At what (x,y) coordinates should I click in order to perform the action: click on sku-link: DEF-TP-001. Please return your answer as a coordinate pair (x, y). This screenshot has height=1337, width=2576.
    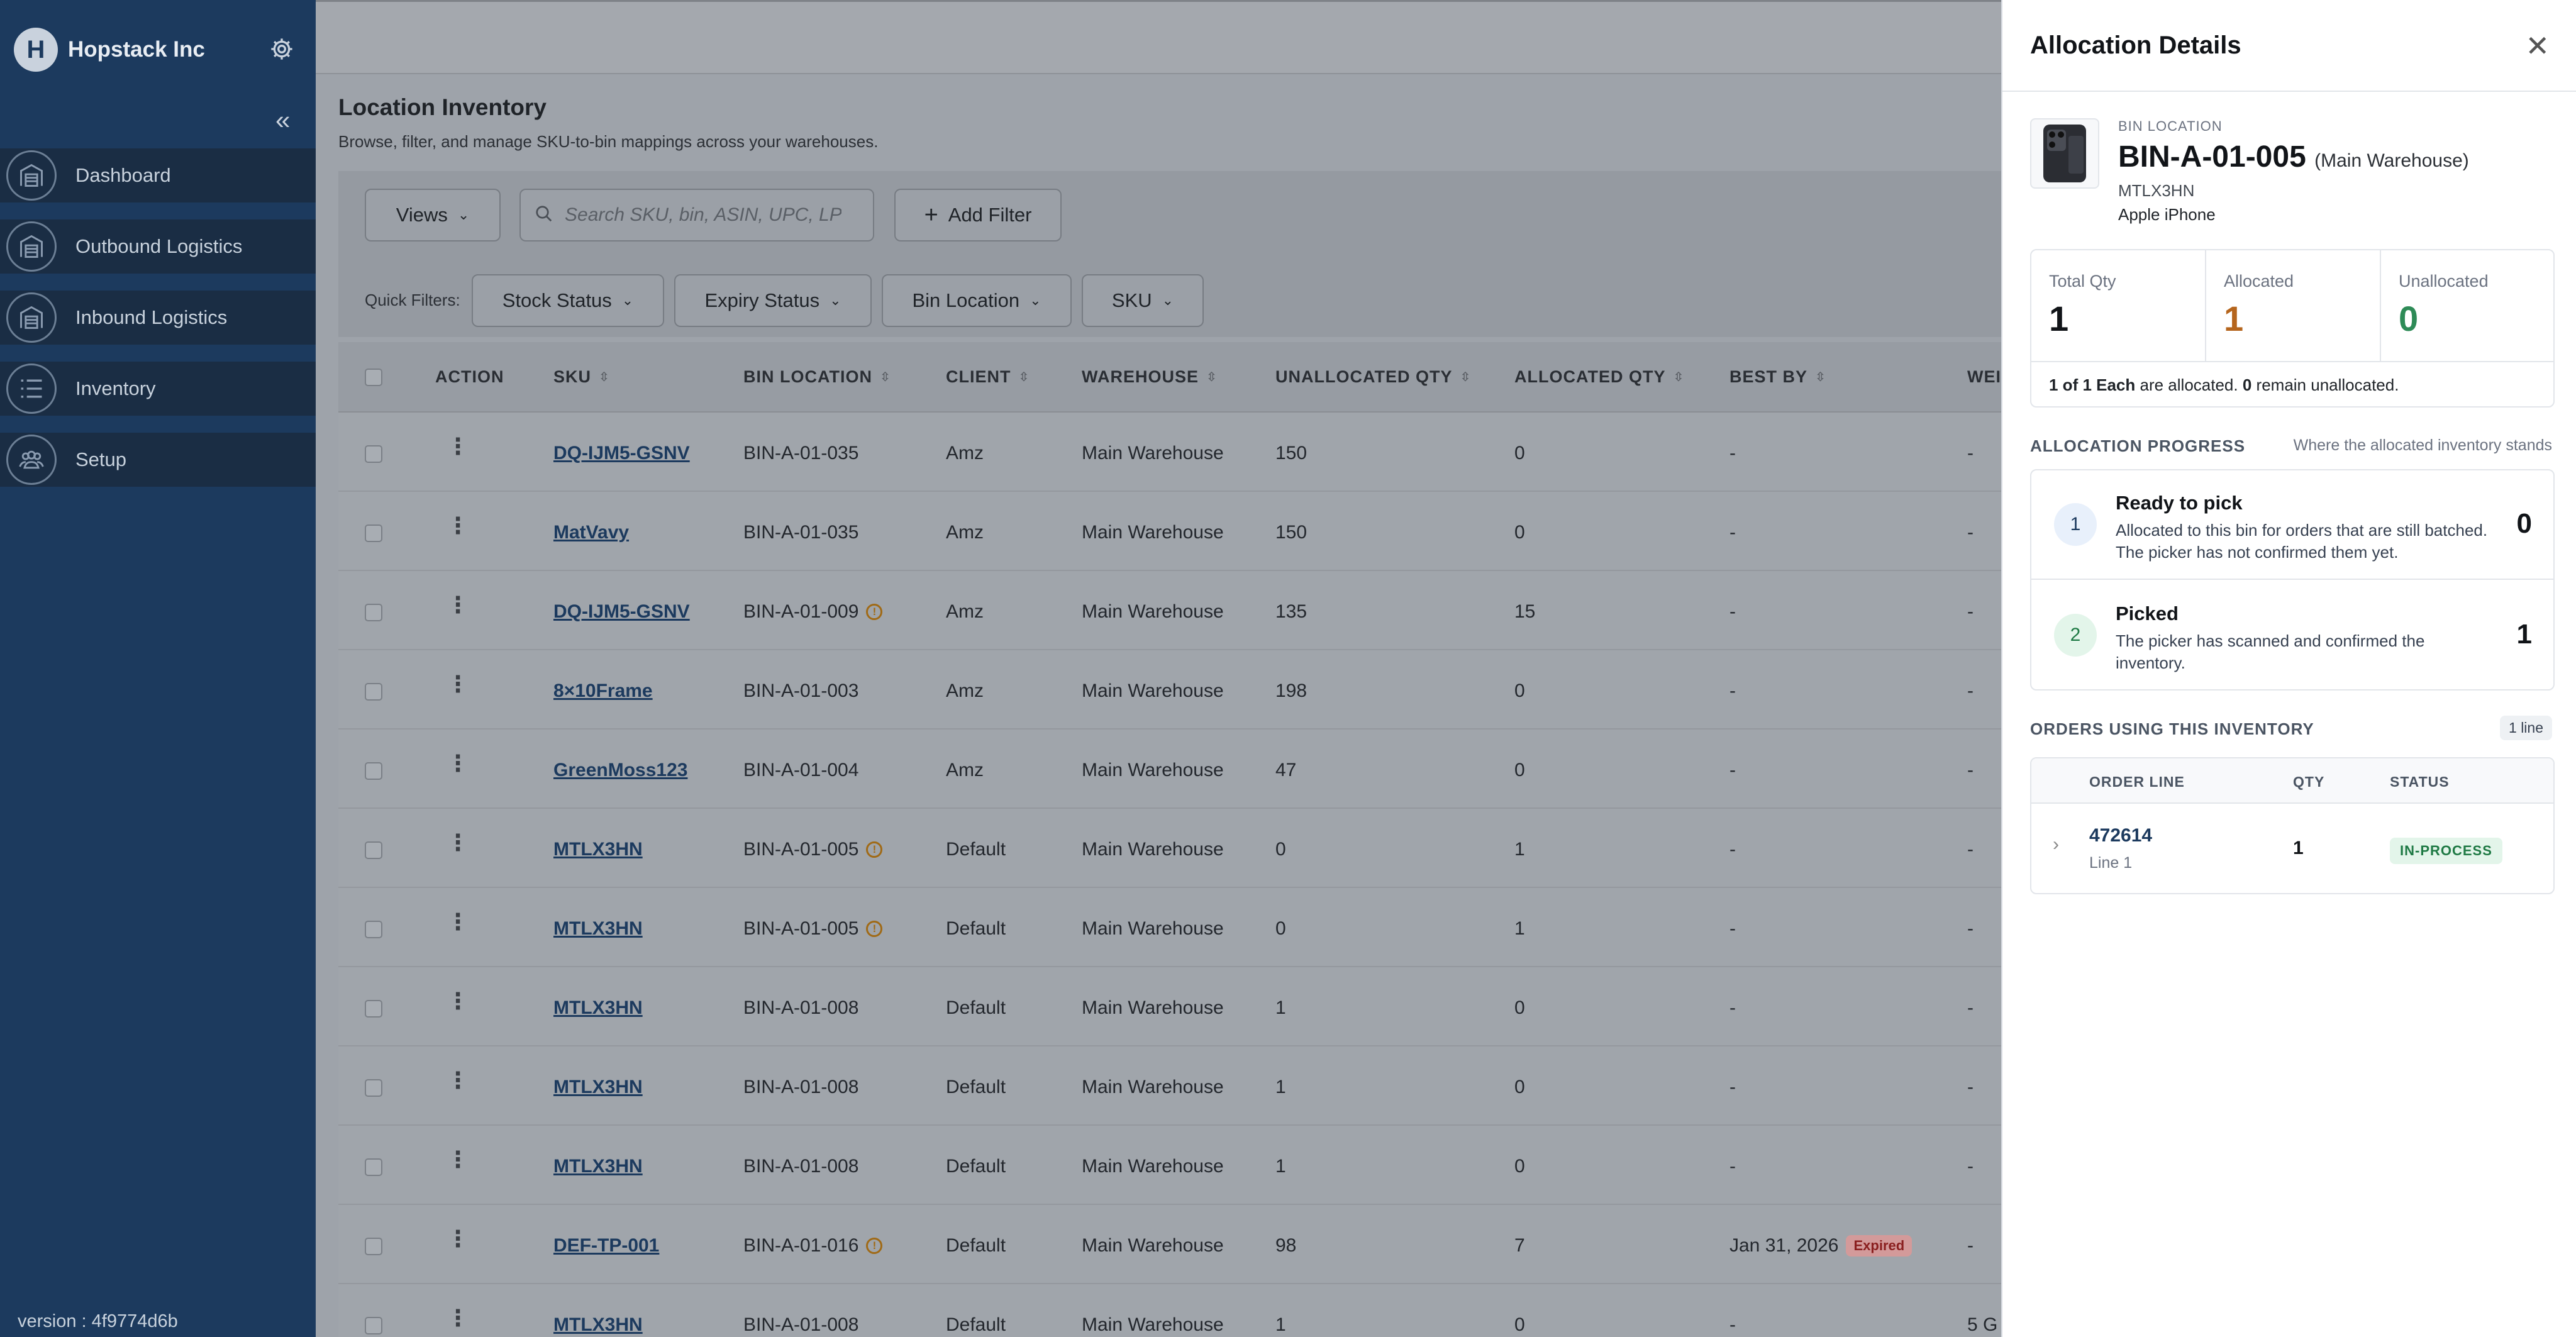
    Looking at the image, I should click on (606, 1246).